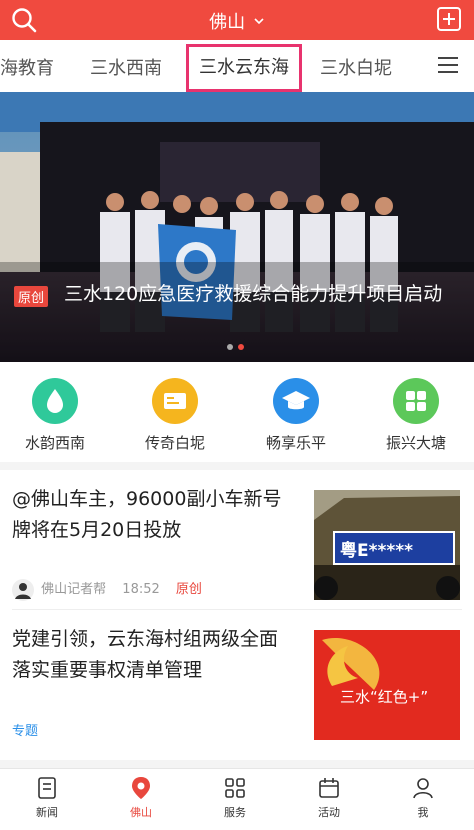 This screenshot has height=830, width=474. Describe the element at coordinates (356, 67) in the screenshot. I see `tab-sanshui-baini: 三水白坭` at that location.